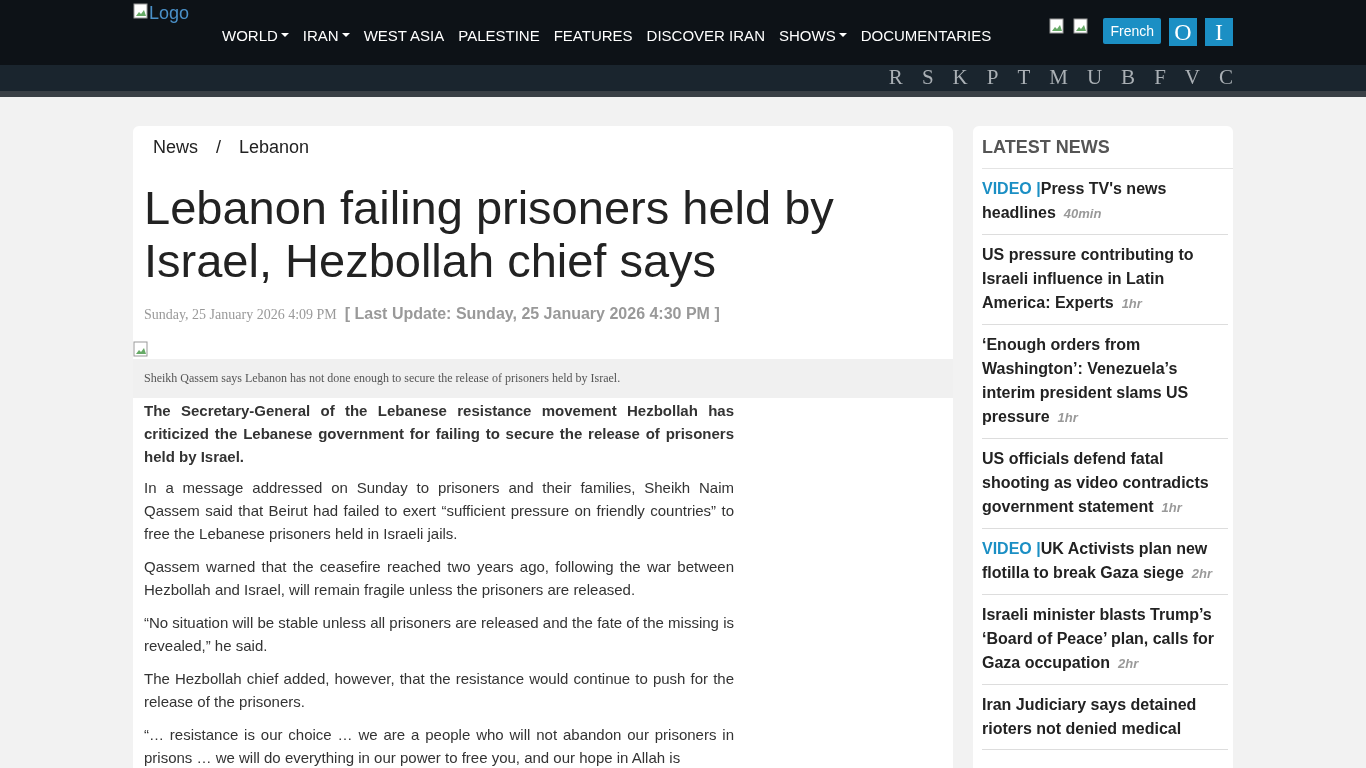 This screenshot has width=1366, height=768. What do you see at coordinates (489, 234) in the screenshot?
I see `article-title: Lebanon failing prisoners held by Israel, Hezbollah chief says` at bounding box center [489, 234].